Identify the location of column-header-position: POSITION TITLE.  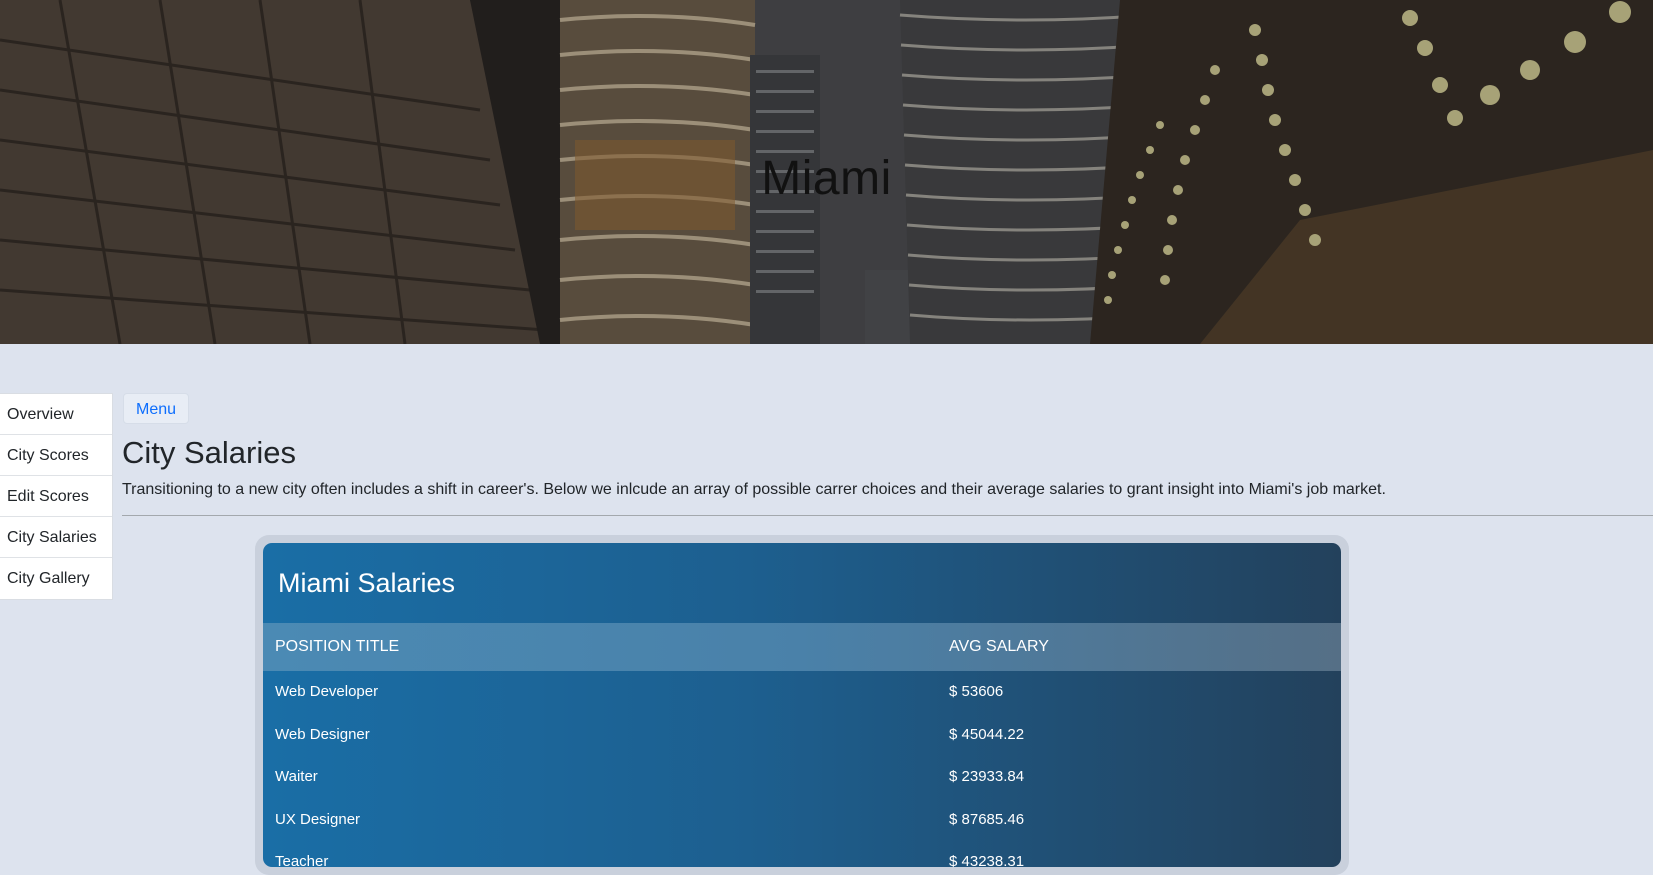
(337, 646).